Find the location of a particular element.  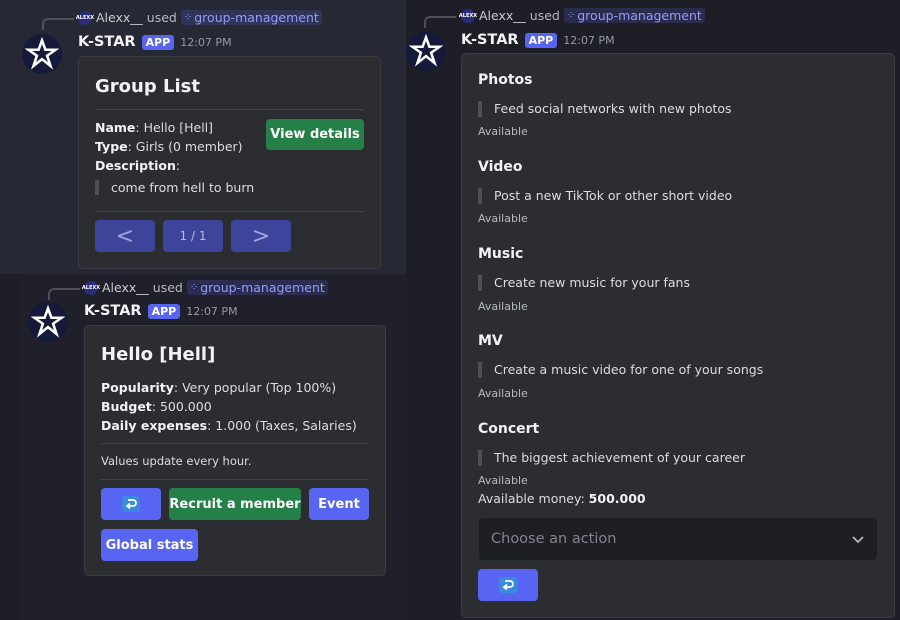

section-desc-photos: Feed social networks with new photos is located at coordinates (605, 109).